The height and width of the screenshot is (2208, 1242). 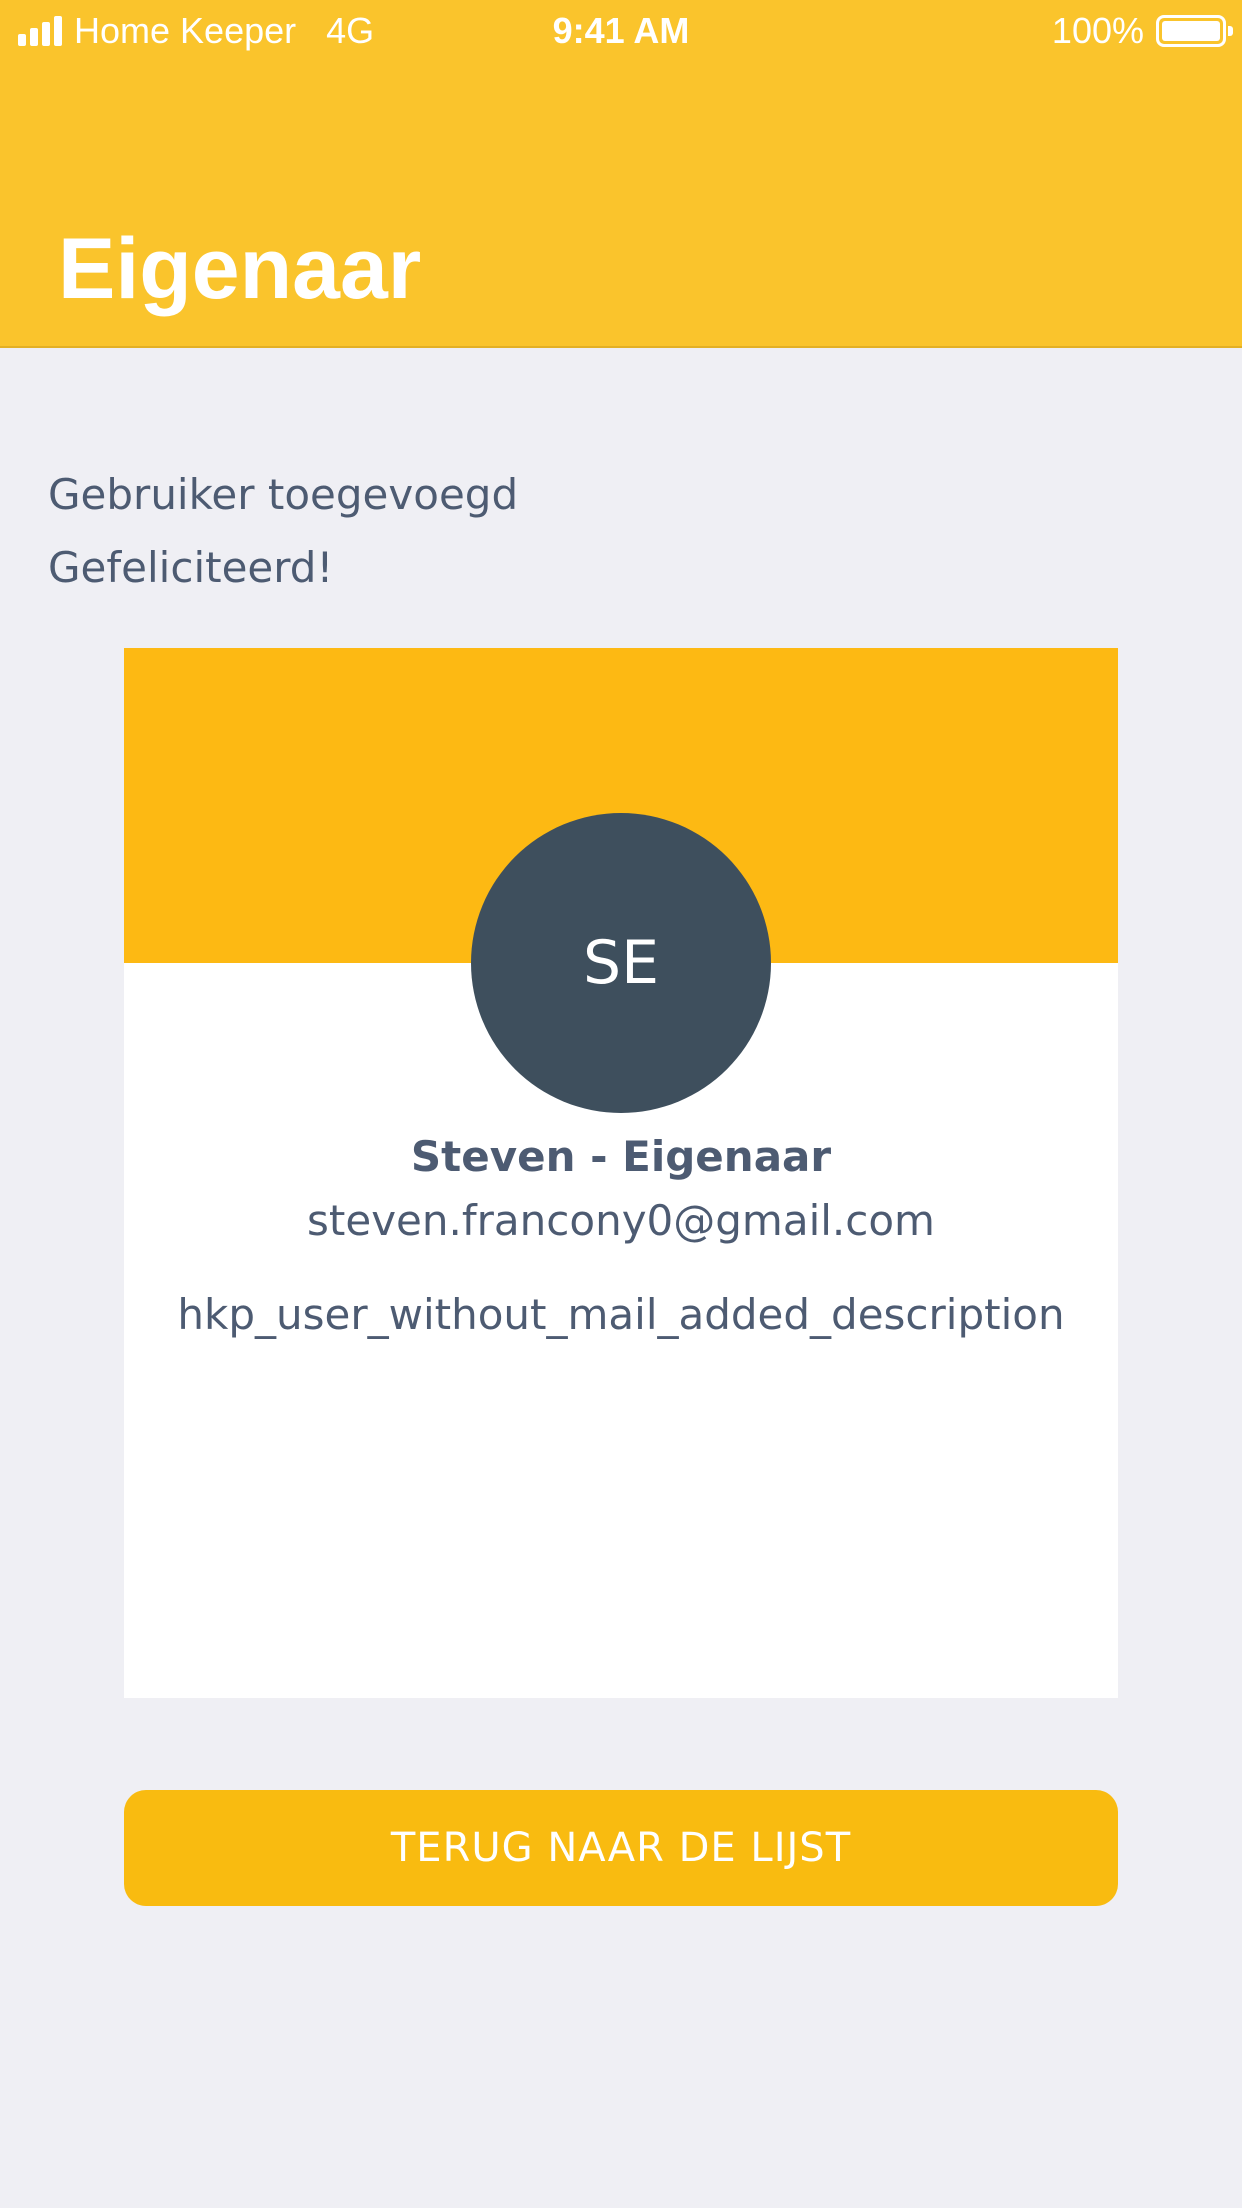 What do you see at coordinates (240, 269) in the screenshot?
I see `page-title: Eigenaar` at bounding box center [240, 269].